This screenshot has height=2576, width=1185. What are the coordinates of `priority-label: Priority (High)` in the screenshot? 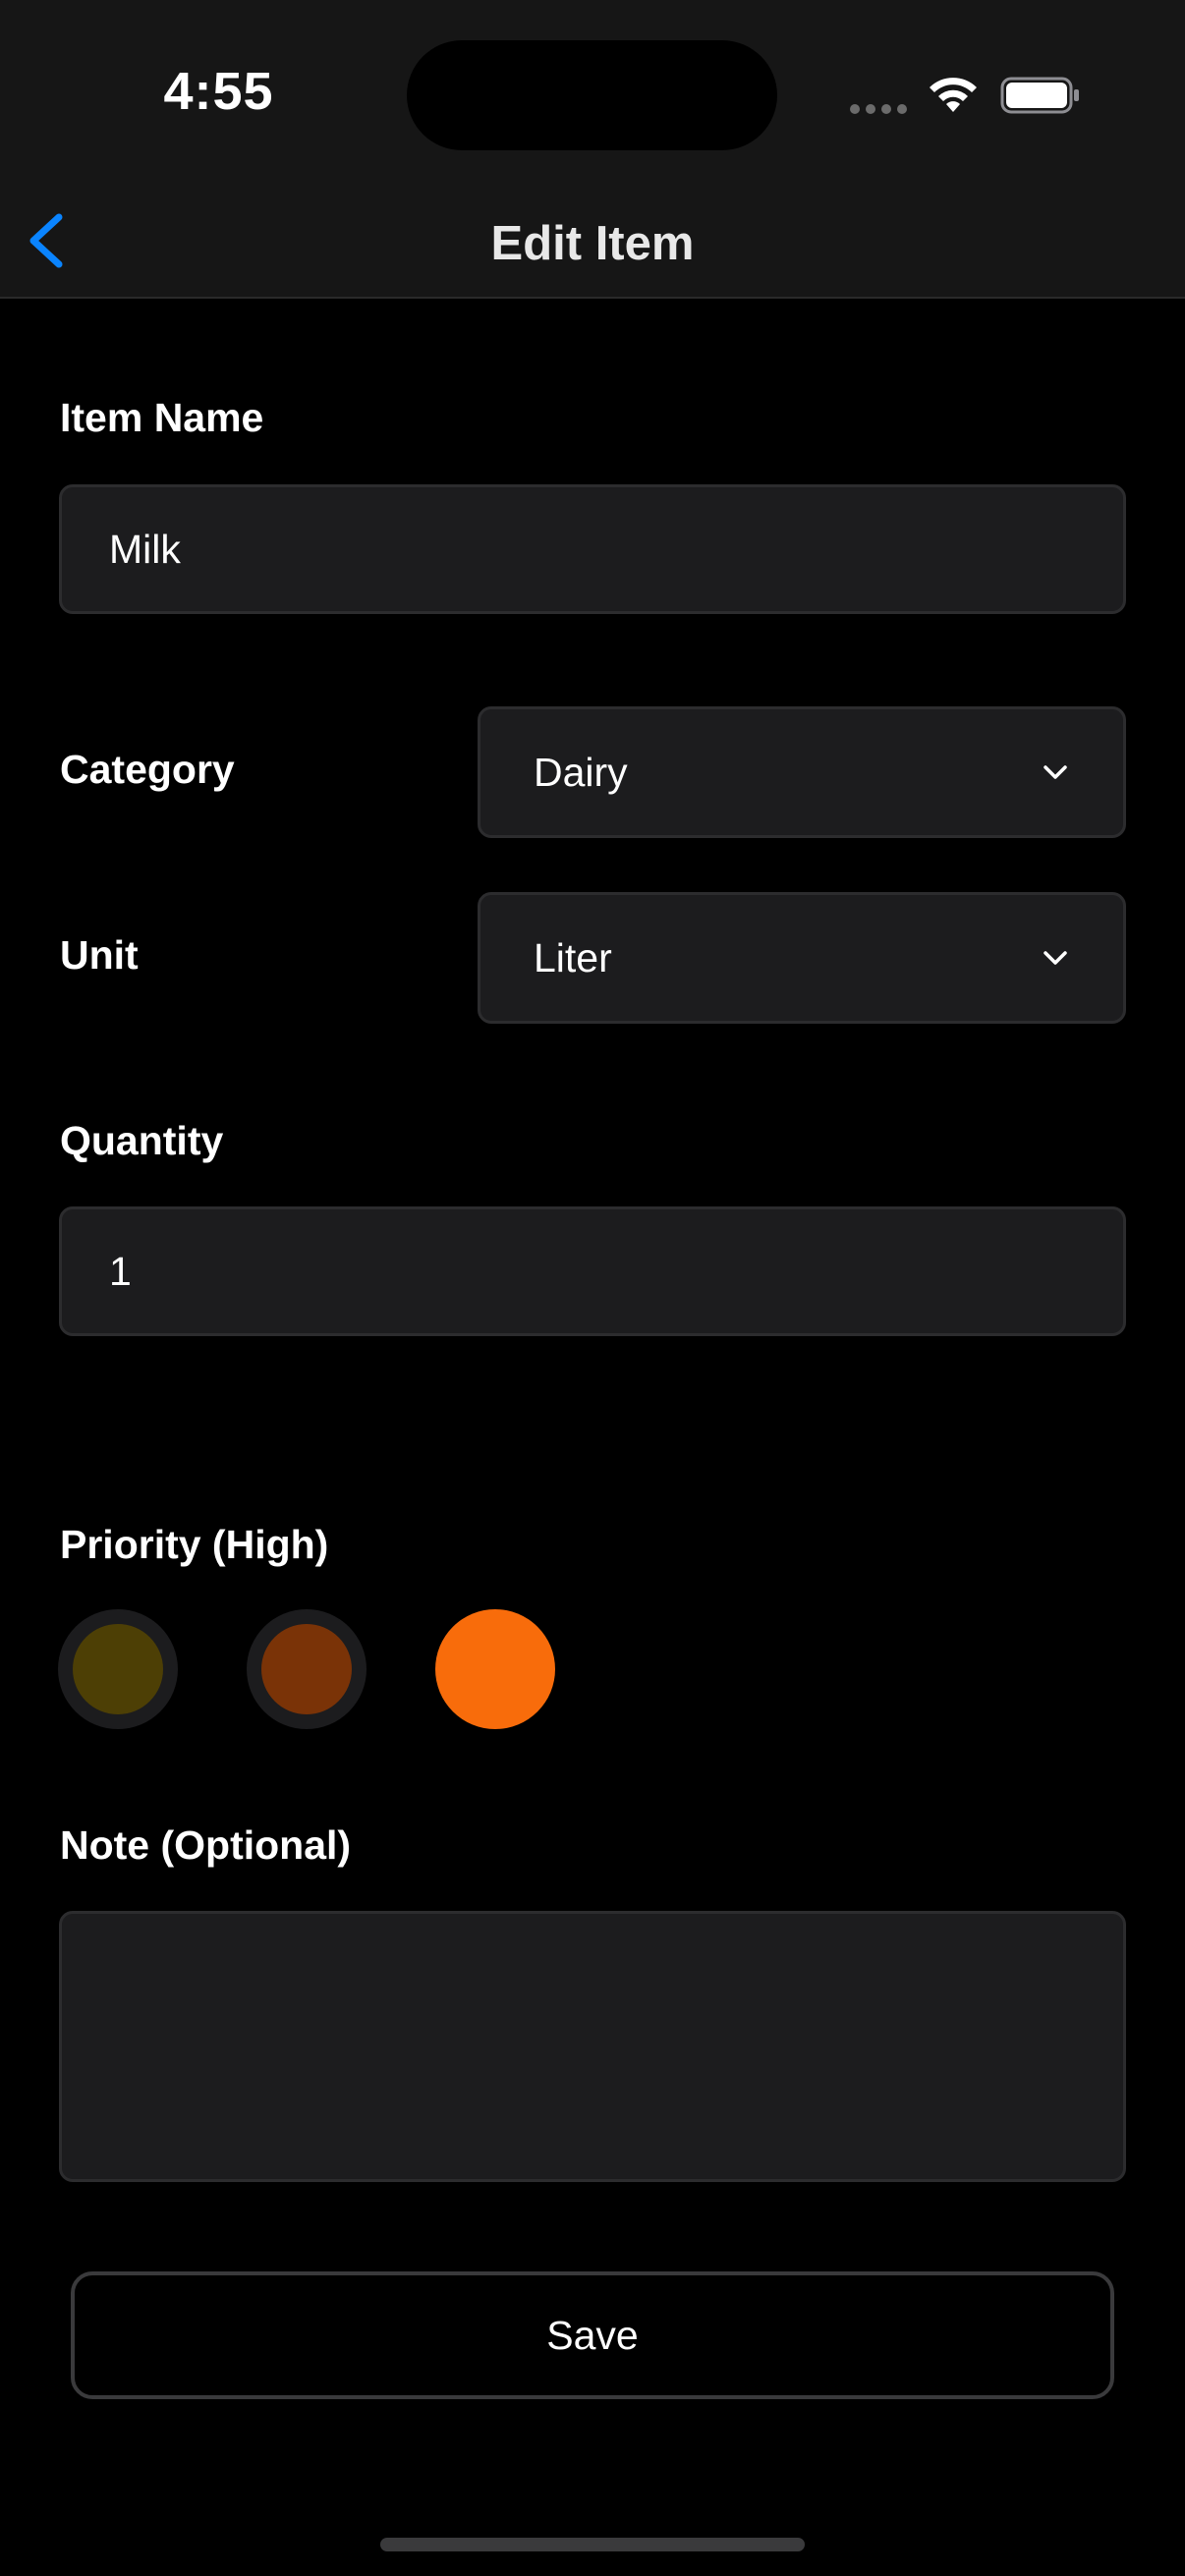 It's located at (195, 1544).